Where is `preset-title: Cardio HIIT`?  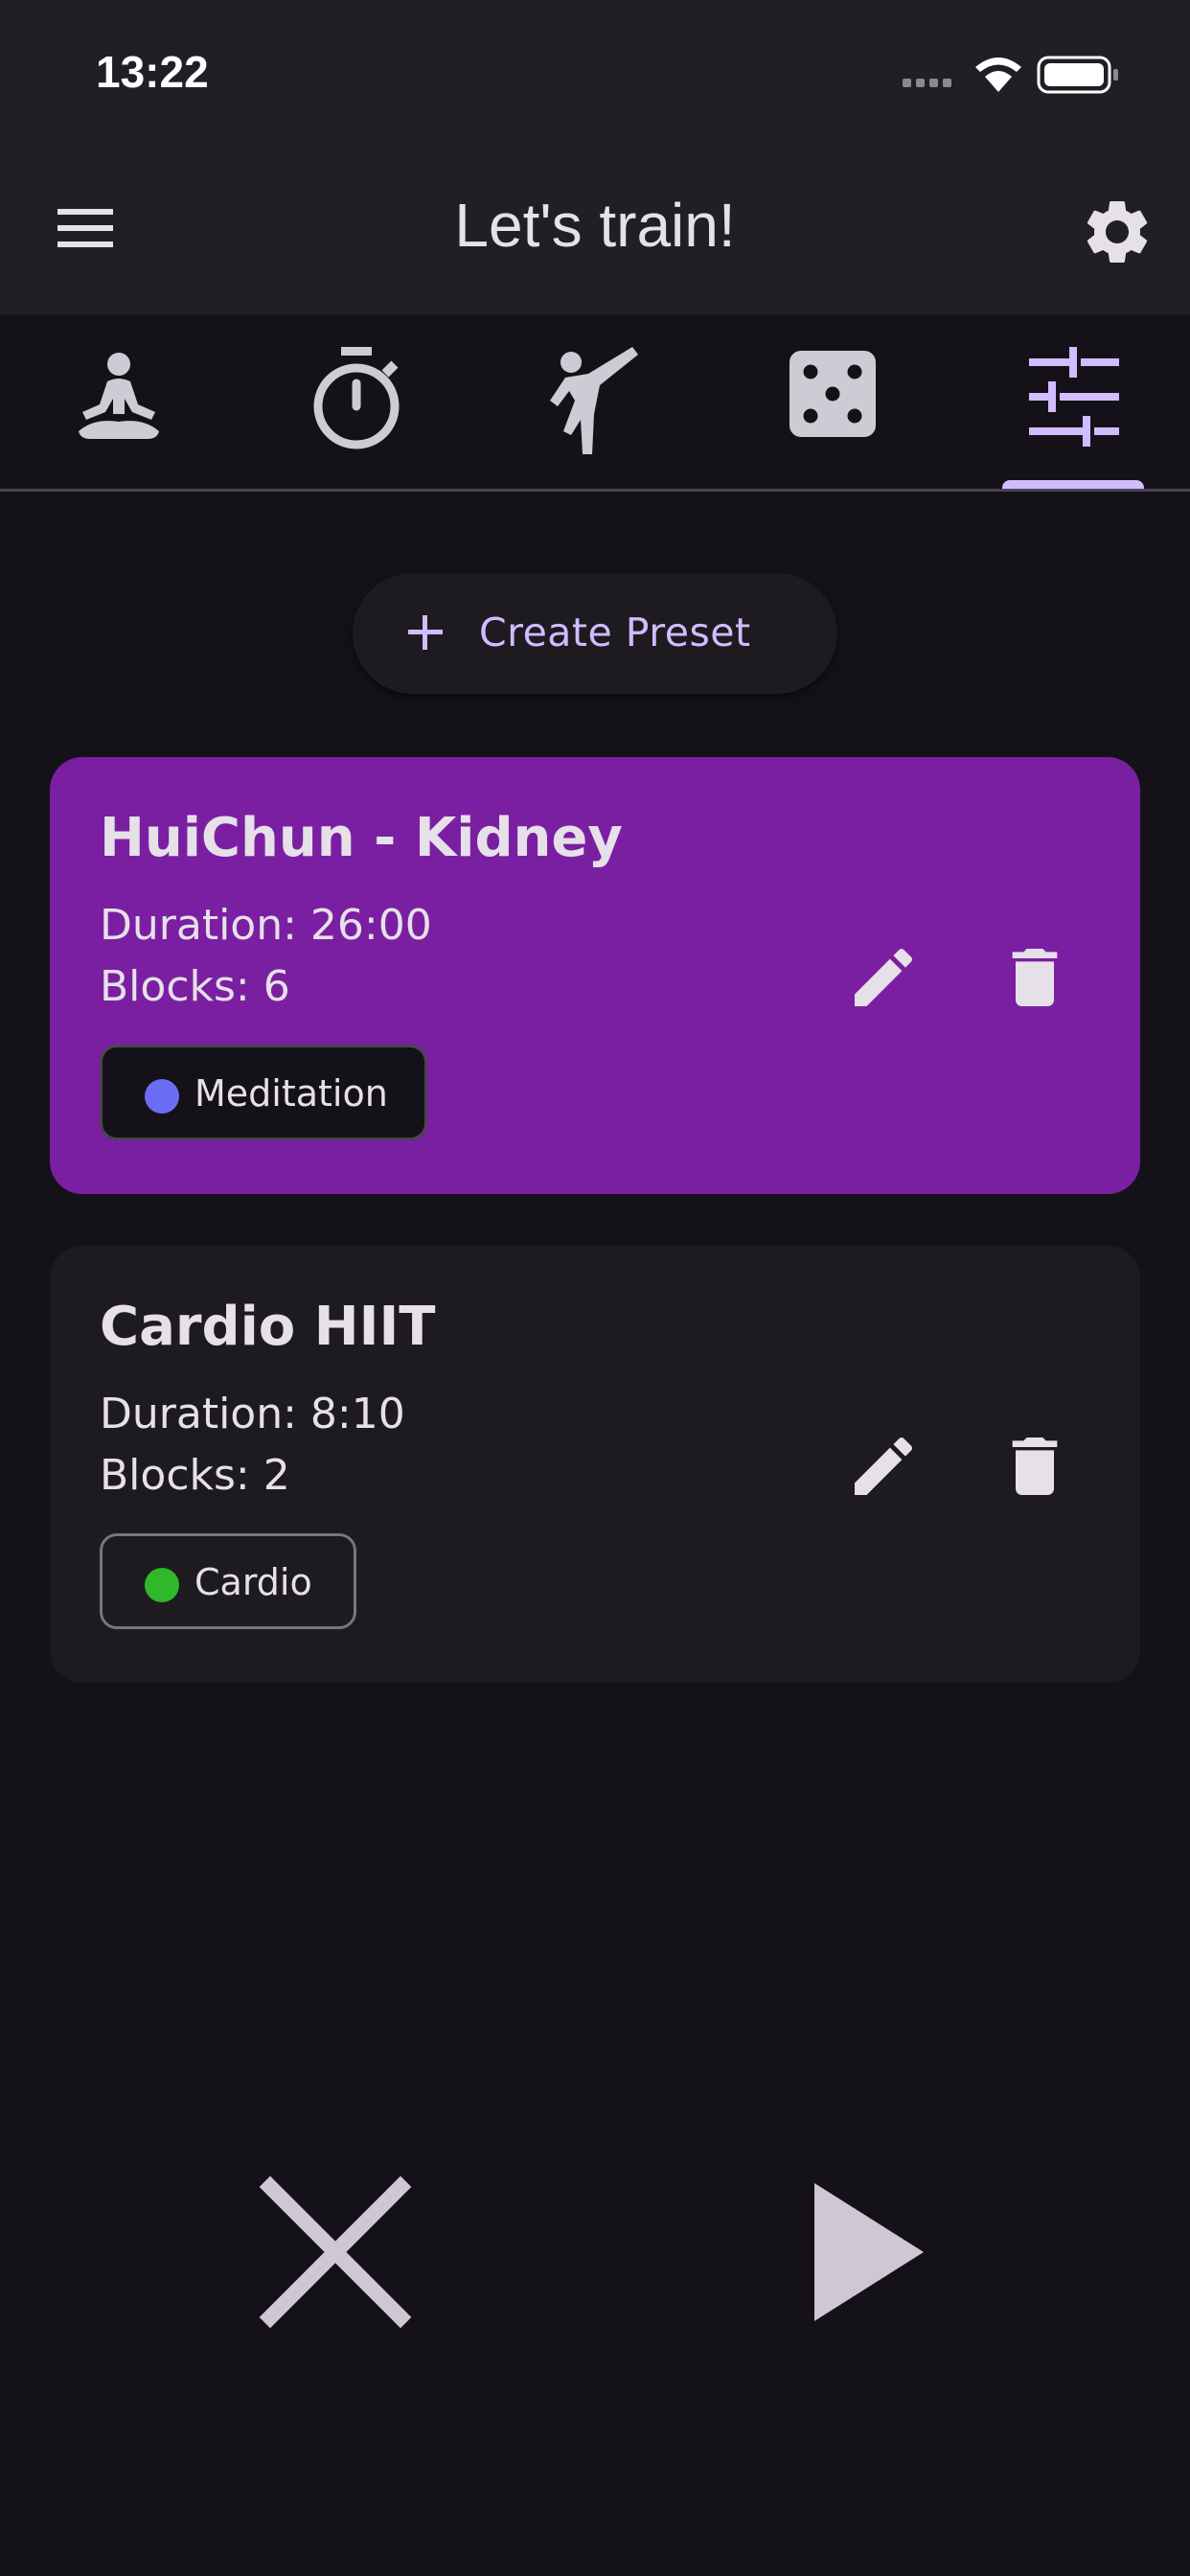
preset-title: Cardio HIIT is located at coordinates (268, 1327).